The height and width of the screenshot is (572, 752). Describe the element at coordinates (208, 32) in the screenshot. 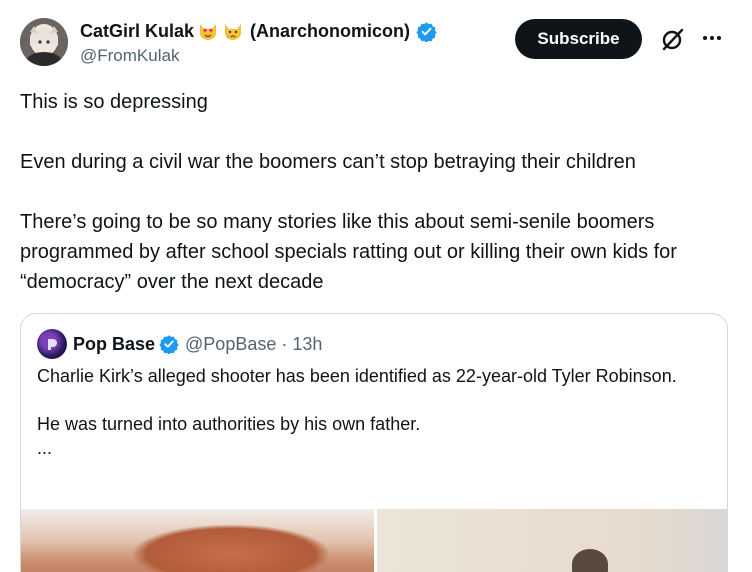

I see `heart-eyes-cat-emoji` at that location.